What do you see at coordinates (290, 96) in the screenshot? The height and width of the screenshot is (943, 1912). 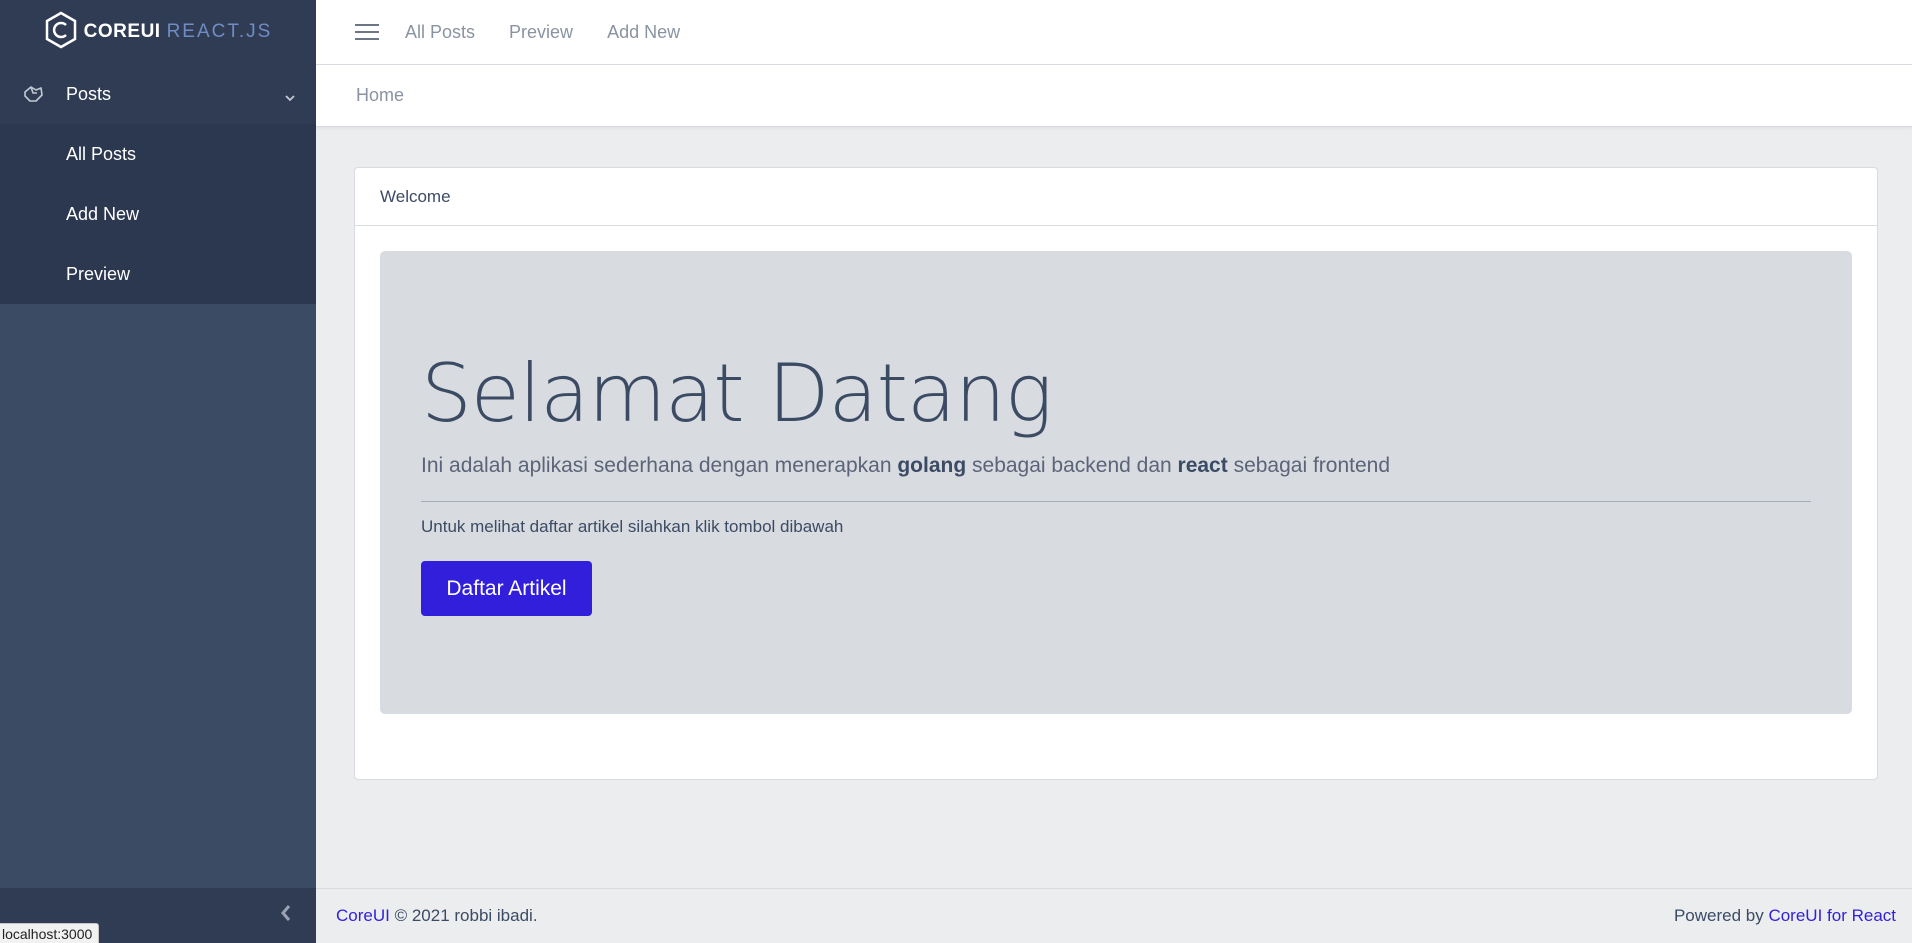 I see `chevron-down-icon` at bounding box center [290, 96].